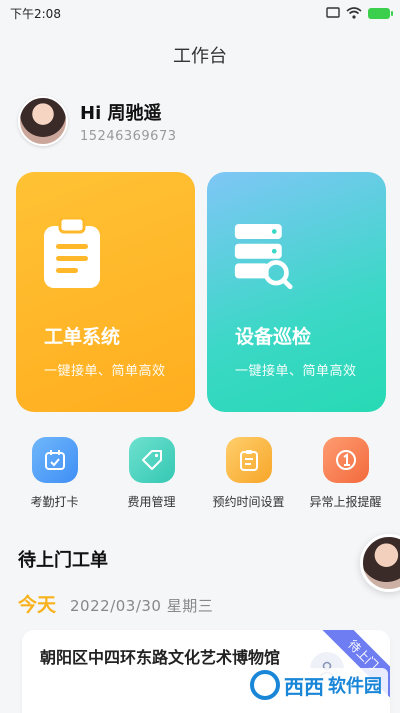 Image resolution: width=400 pixels, height=713 pixels. I want to click on quick-label: 考勤打卡, so click(54, 502).